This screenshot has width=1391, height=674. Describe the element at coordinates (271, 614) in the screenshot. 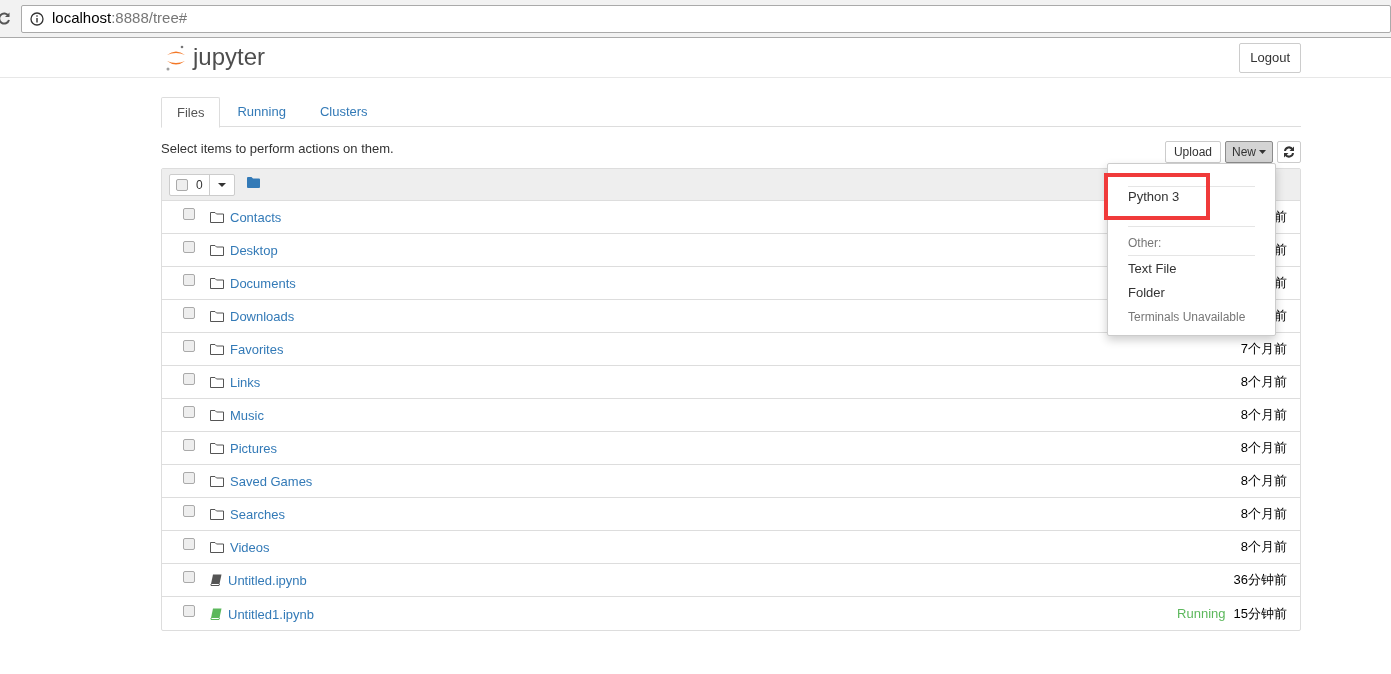

I see `file-link: Untitled1.ipynb` at that location.